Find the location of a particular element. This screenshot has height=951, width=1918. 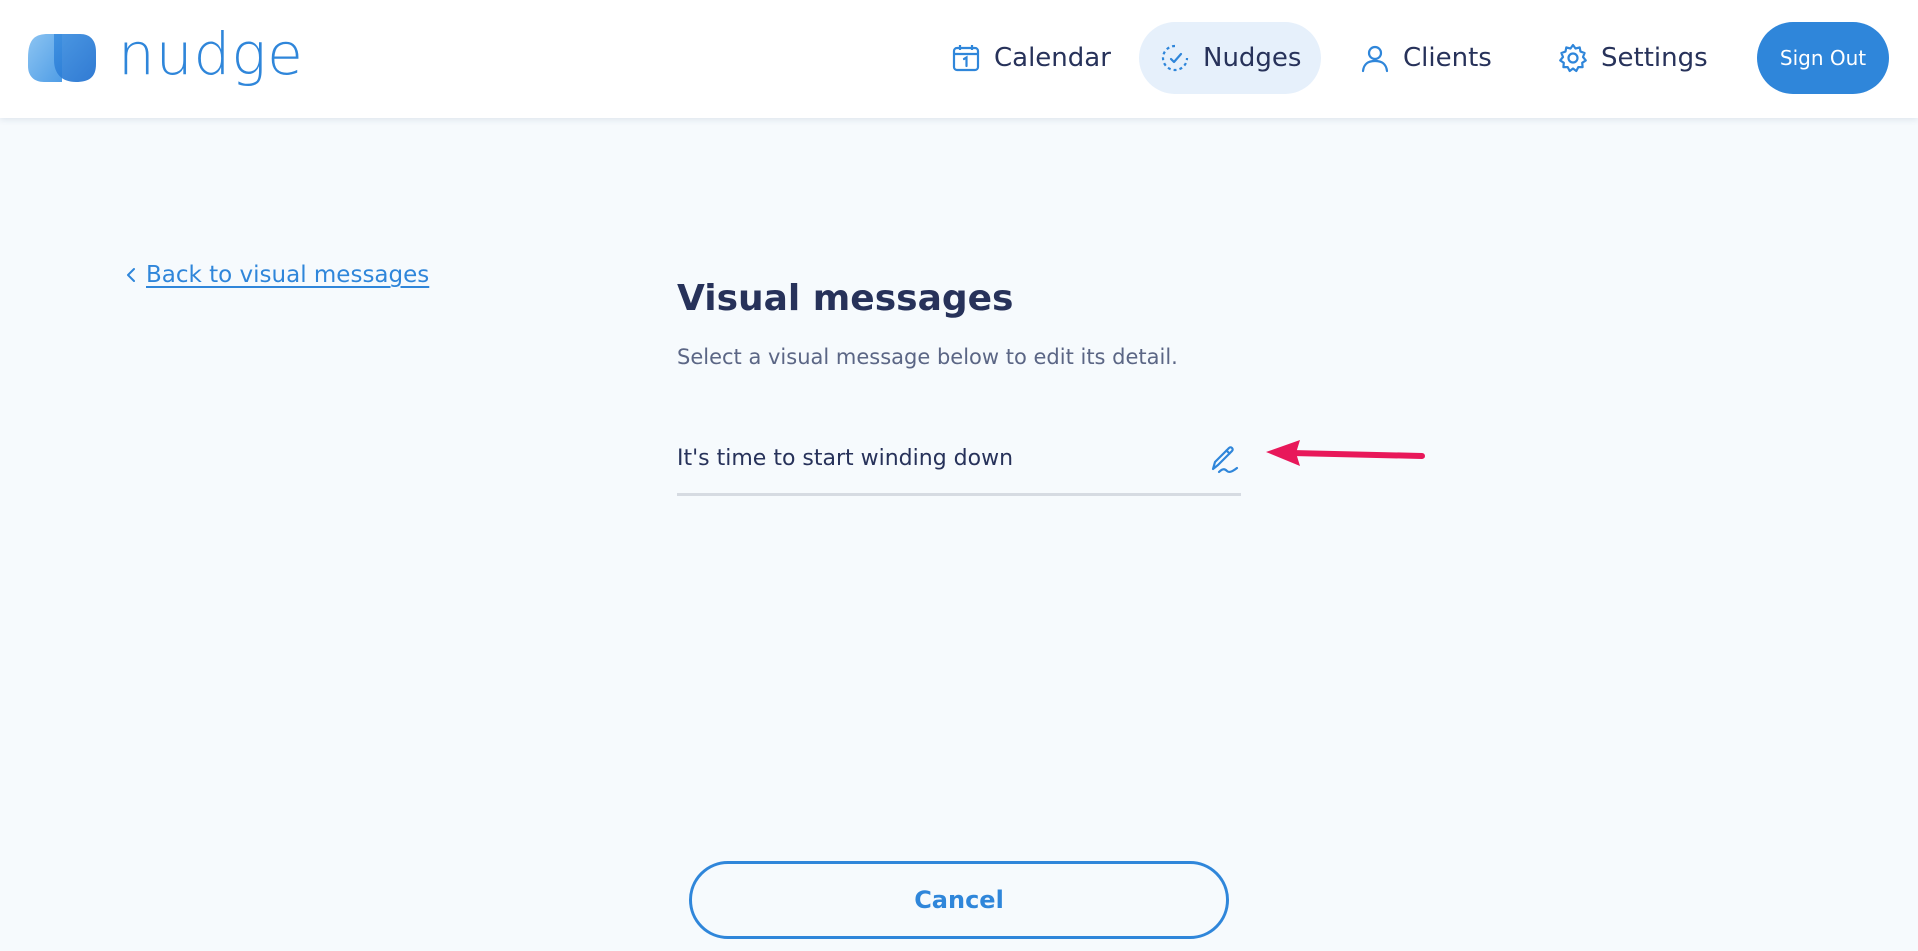

user-icon is located at coordinates (1375, 59).